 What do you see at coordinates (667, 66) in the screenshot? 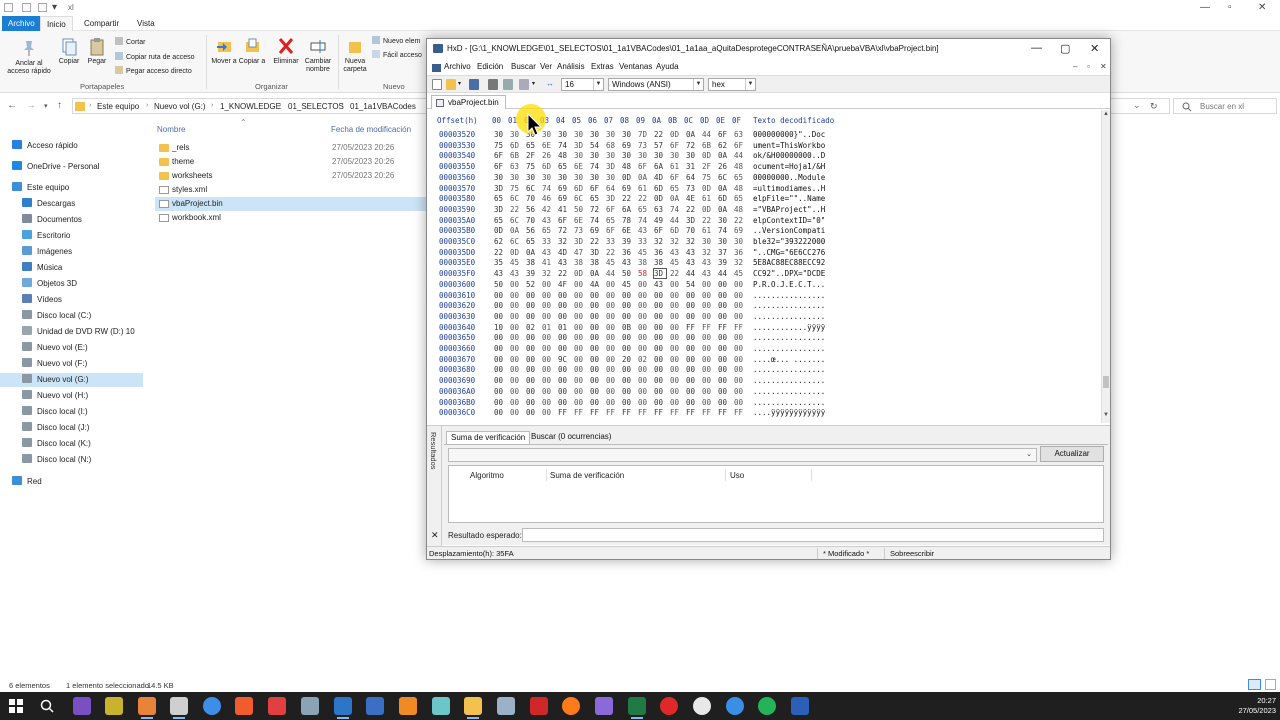
I see `menu-ayuda: Ayuda` at bounding box center [667, 66].